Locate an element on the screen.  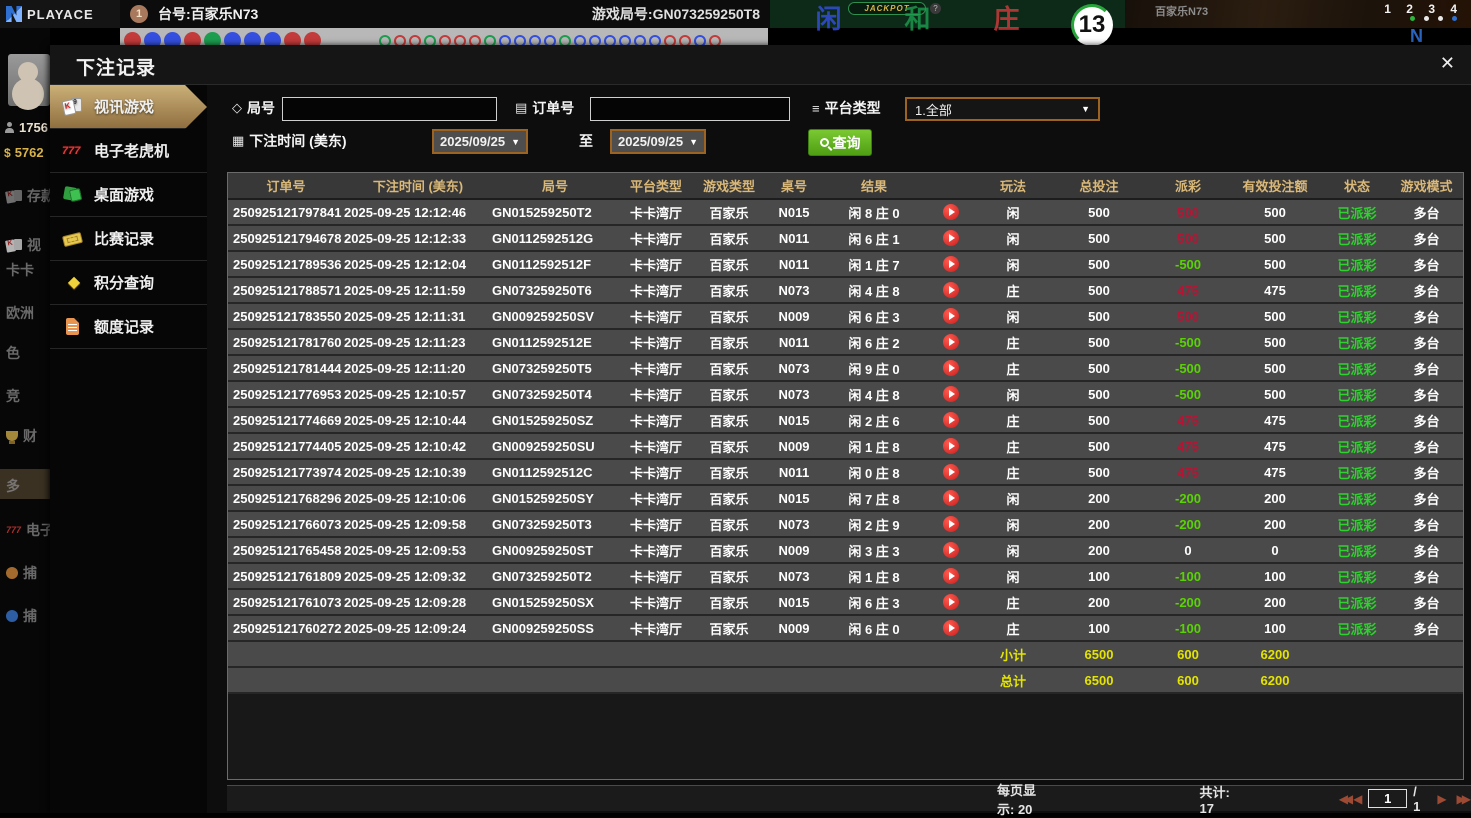
prev-page-icon: ◀ is located at coordinates (1357, 799).